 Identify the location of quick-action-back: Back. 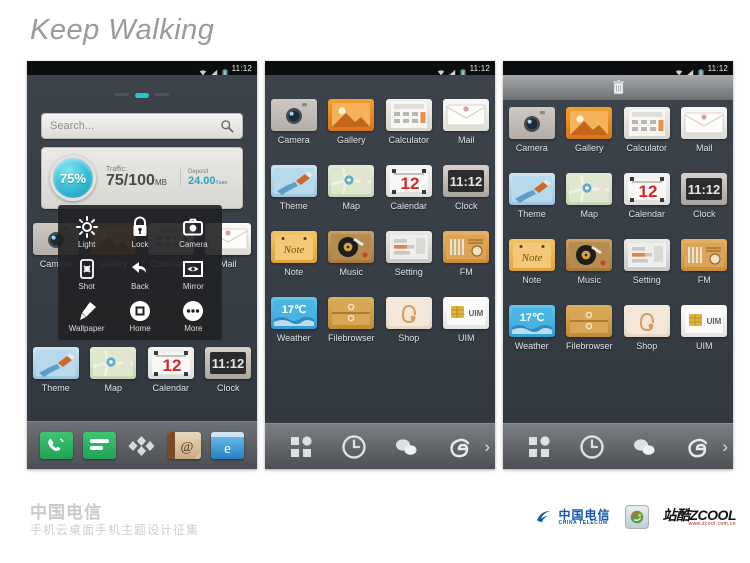
(139, 274).